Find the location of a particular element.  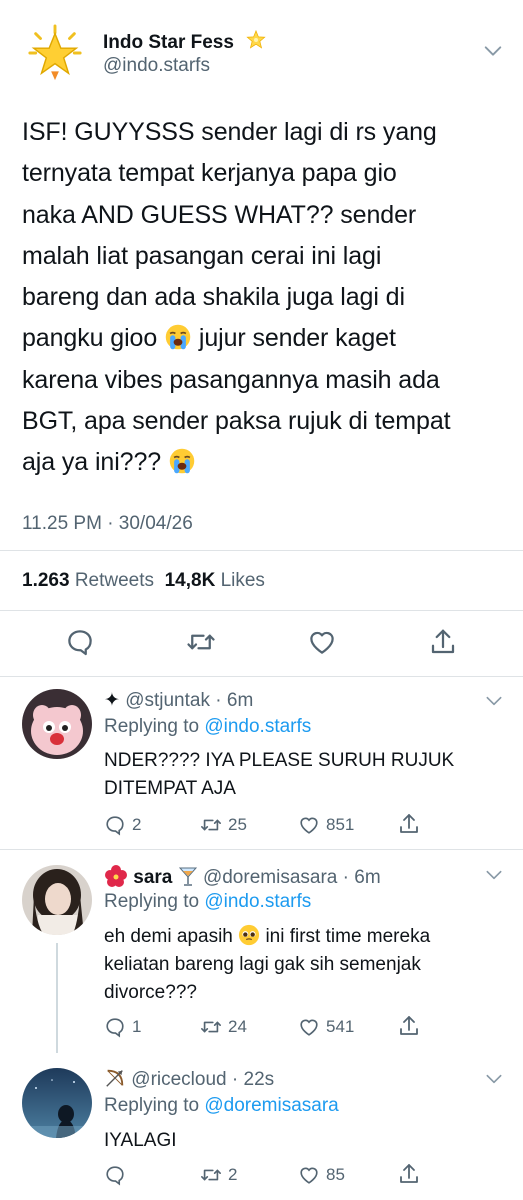

bow-arrow-emoji is located at coordinates (115, 1078).